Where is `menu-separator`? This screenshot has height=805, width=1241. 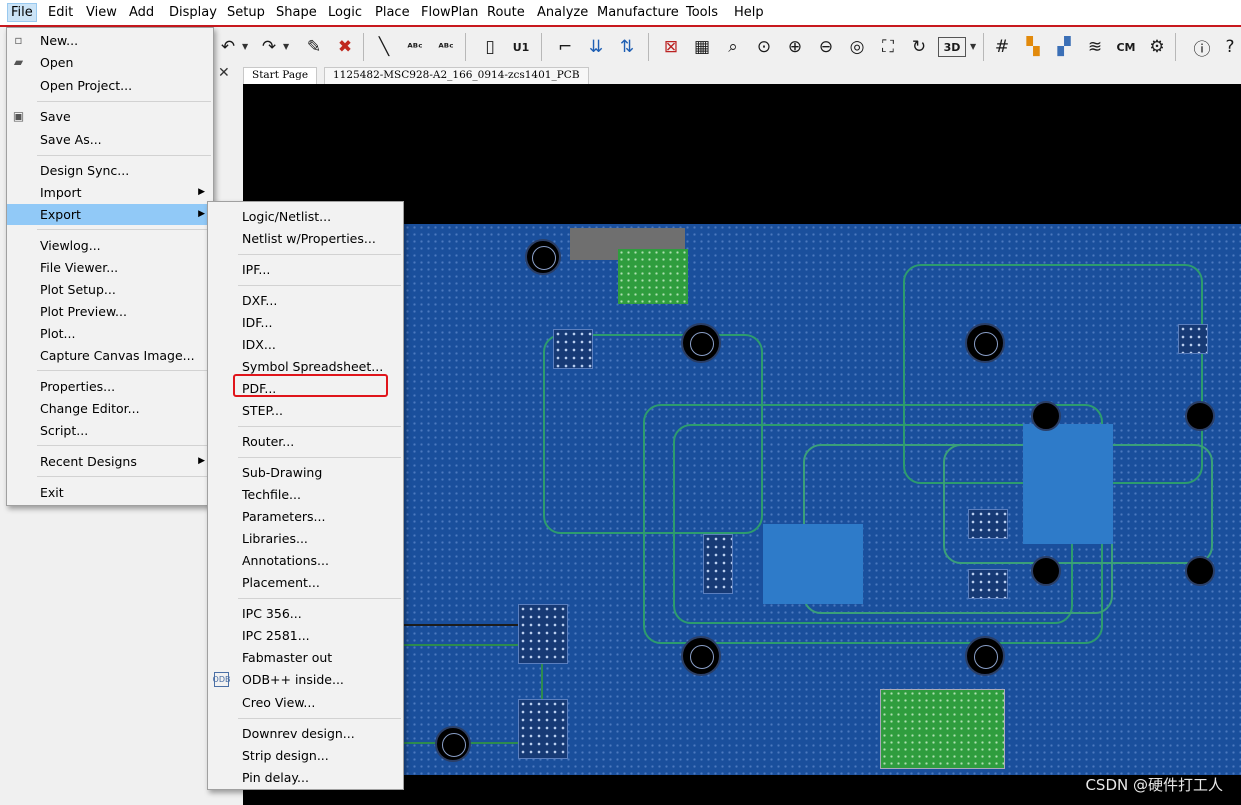
menu-separator is located at coordinates (319, 254).